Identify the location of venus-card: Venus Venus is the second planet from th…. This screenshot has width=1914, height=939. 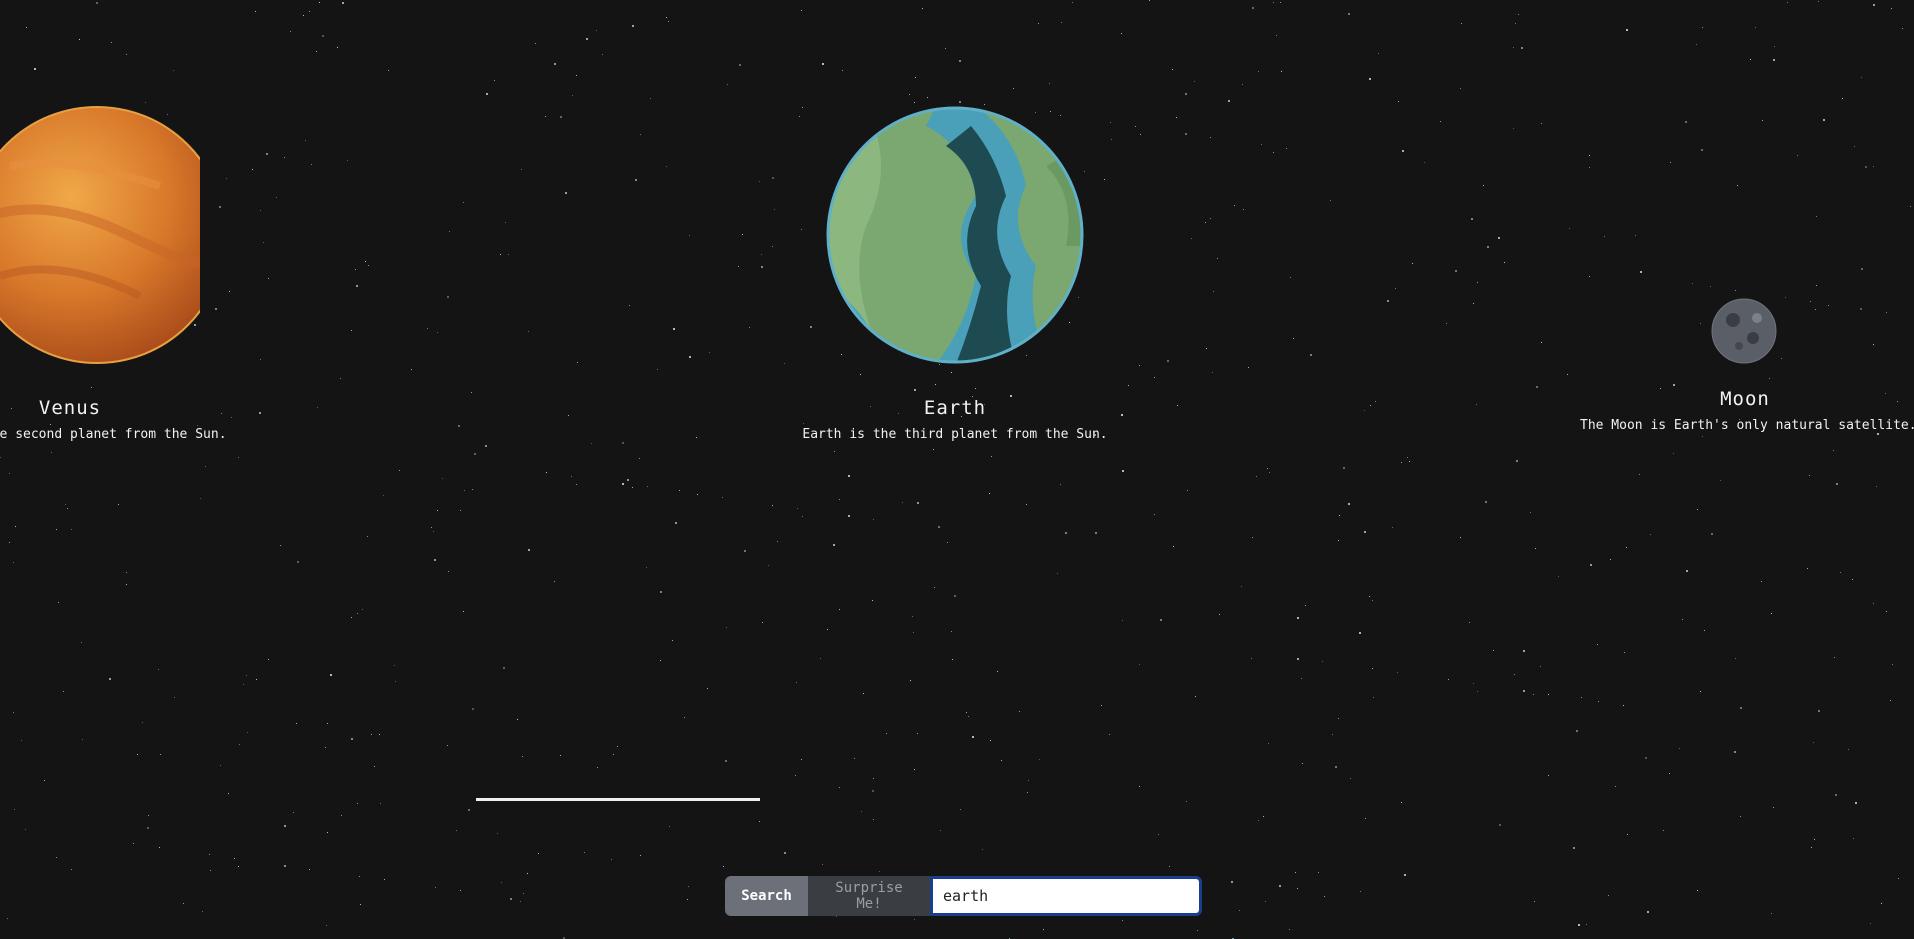
(120, 419).